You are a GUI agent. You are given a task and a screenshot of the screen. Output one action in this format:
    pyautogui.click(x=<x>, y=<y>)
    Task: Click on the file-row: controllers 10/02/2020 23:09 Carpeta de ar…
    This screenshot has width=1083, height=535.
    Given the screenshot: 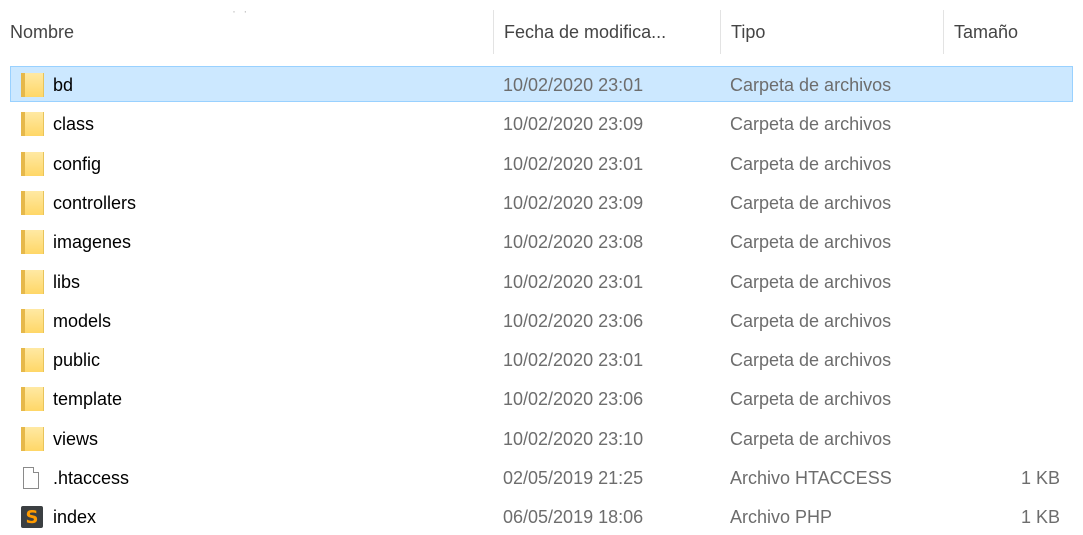 What is the action you would take?
    pyautogui.click(x=541, y=202)
    